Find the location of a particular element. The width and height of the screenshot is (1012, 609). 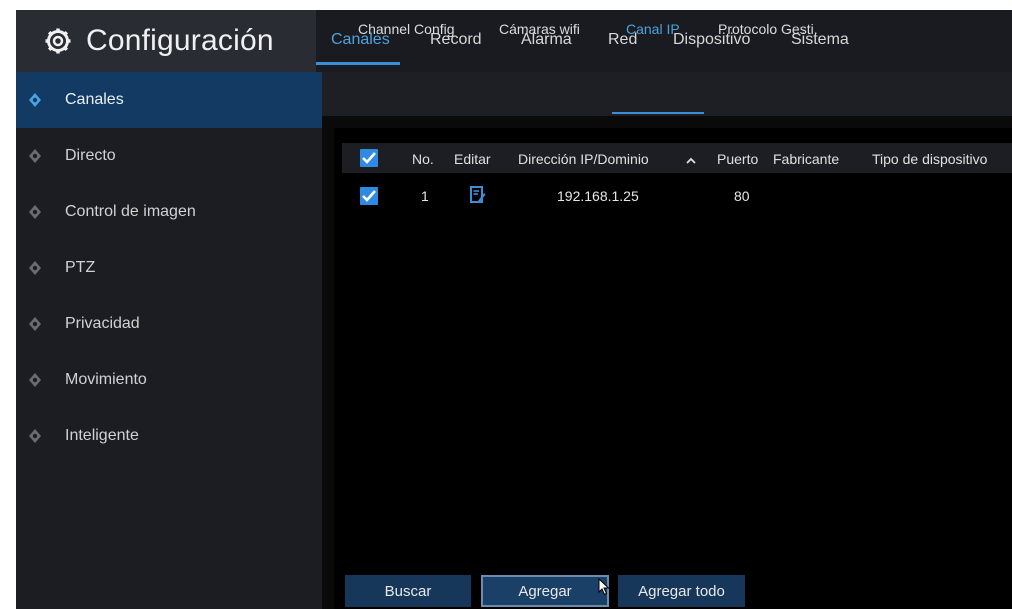

sidebar-item-label: PTZ is located at coordinates (80, 267).